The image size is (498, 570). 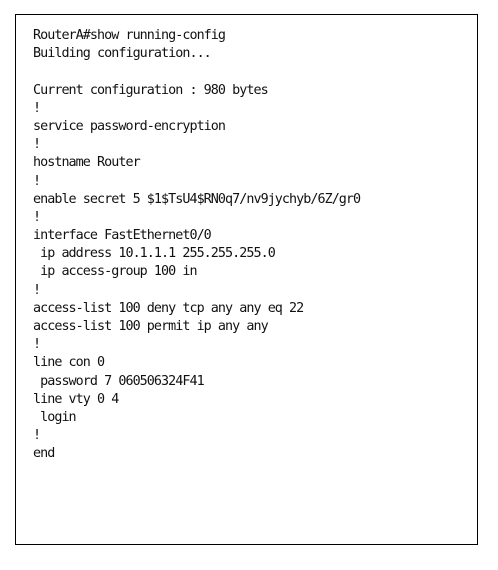 What do you see at coordinates (44, 454) in the screenshot?
I see `output-line: end` at bounding box center [44, 454].